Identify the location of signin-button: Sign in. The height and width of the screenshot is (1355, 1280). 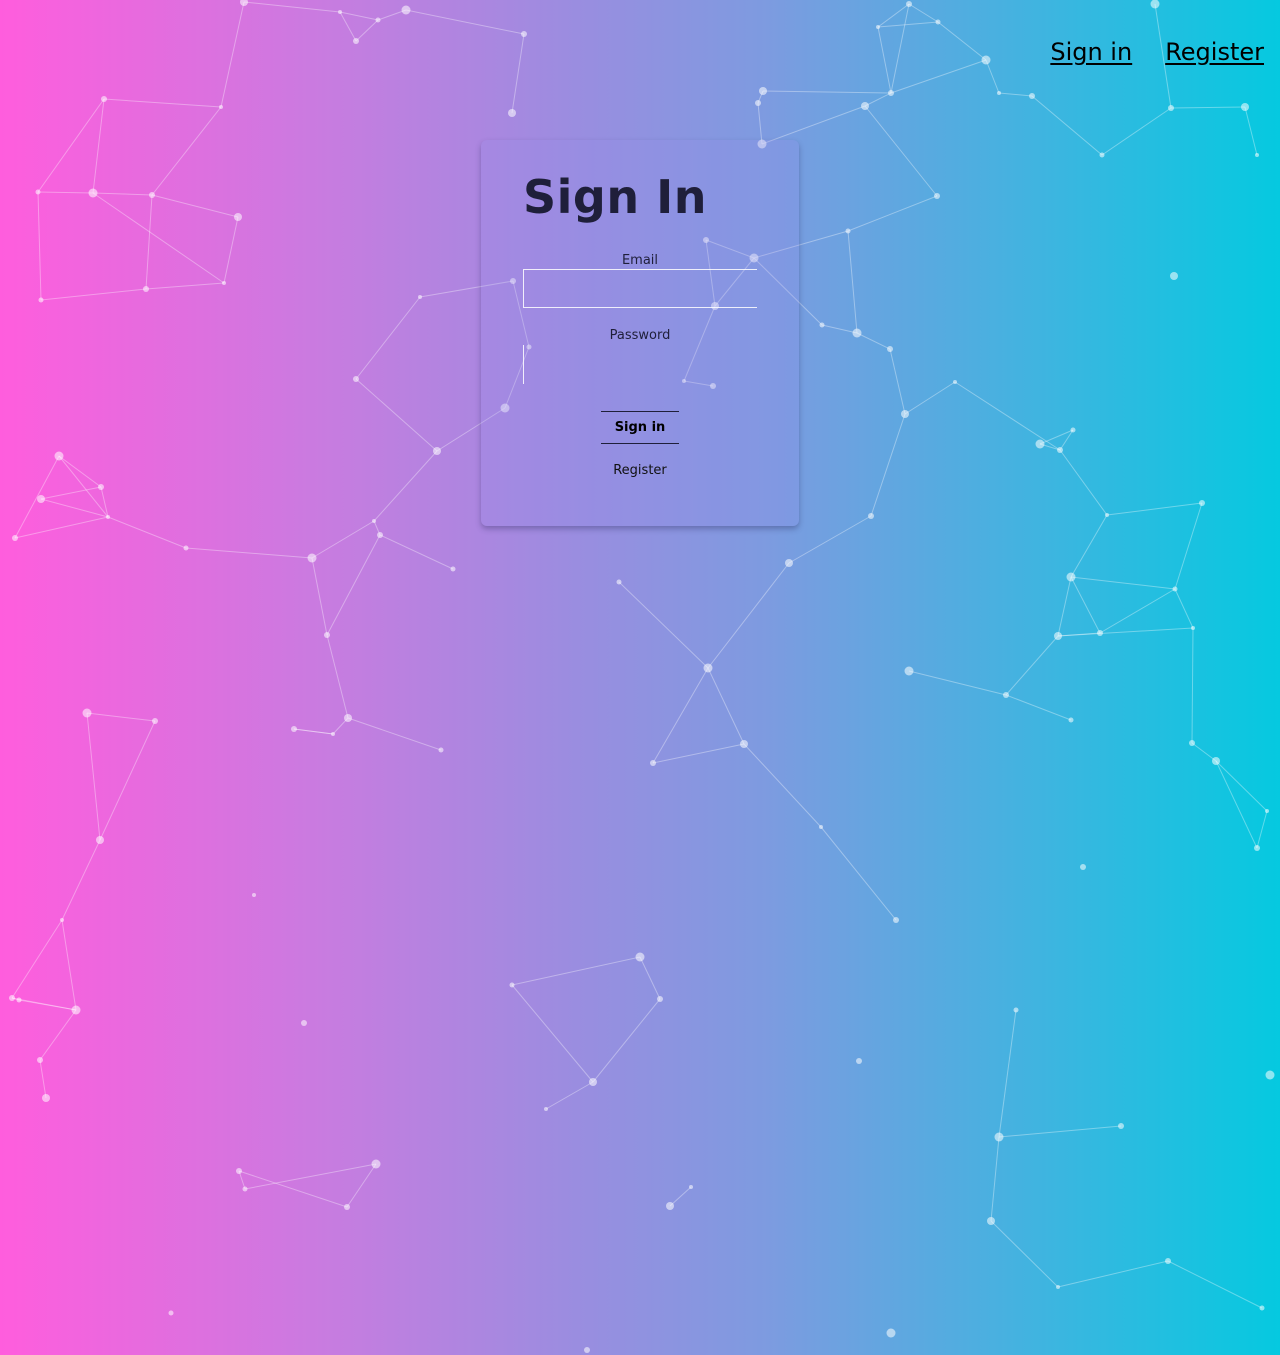
(640, 427).